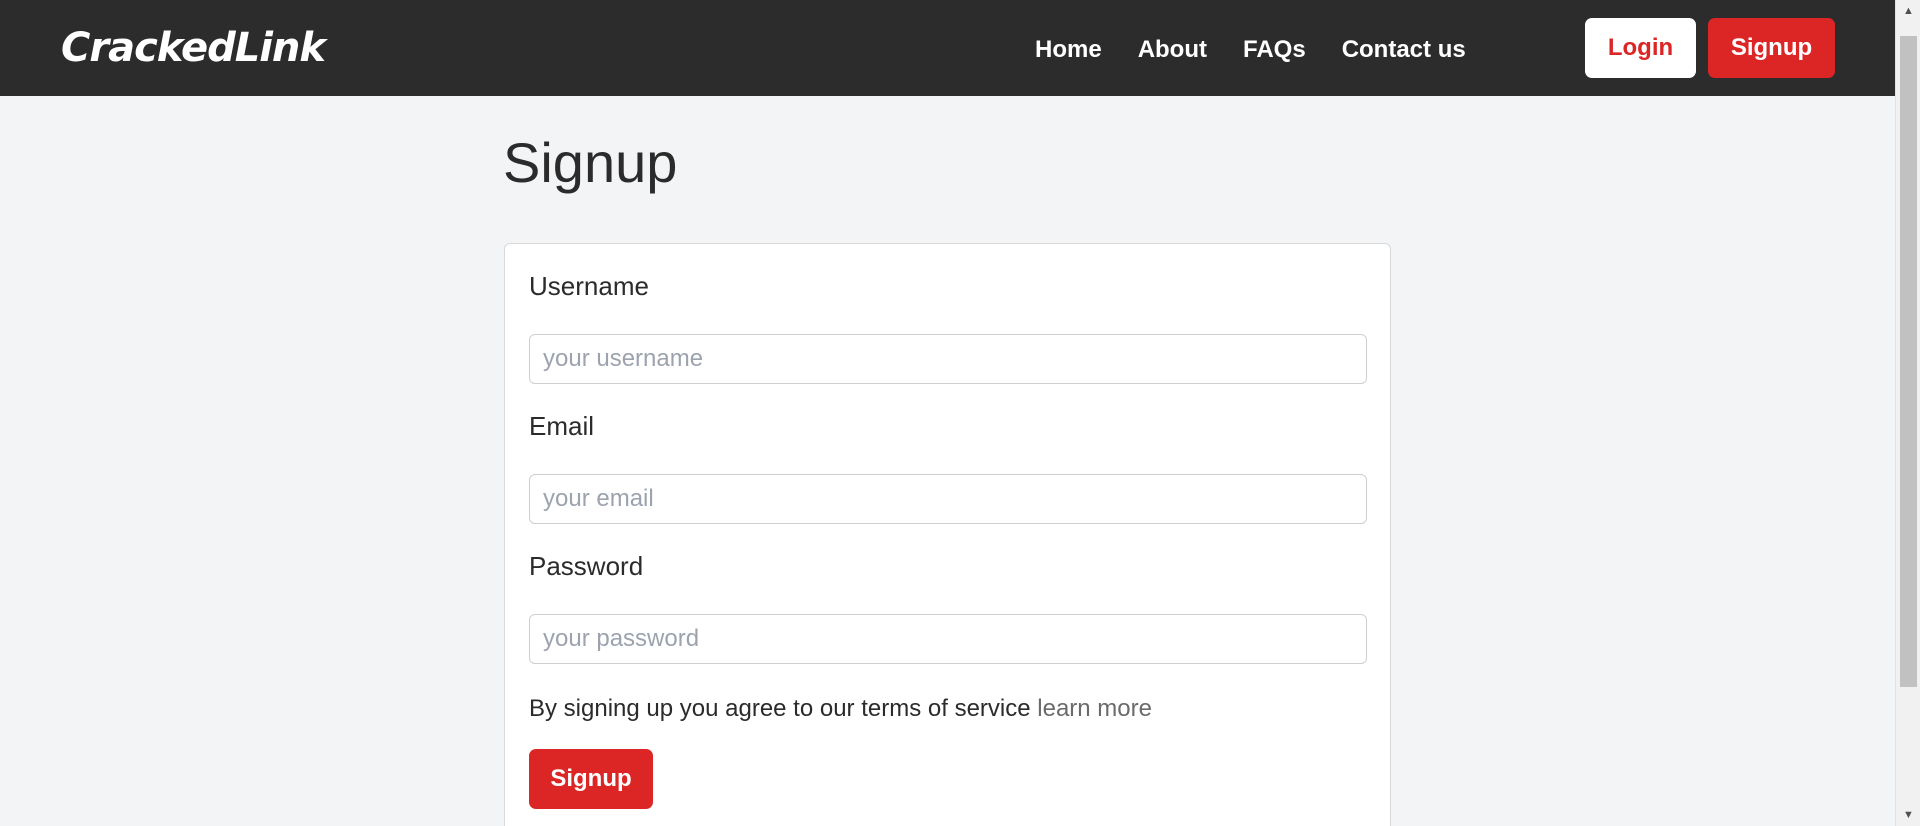 Image resolution: width=1920 pixels, height=826 pixels. What do you see at coordinates (1068, 50) in the screenshot?
I see `nav-link-home: Home` at bounding box center [1068, 50].